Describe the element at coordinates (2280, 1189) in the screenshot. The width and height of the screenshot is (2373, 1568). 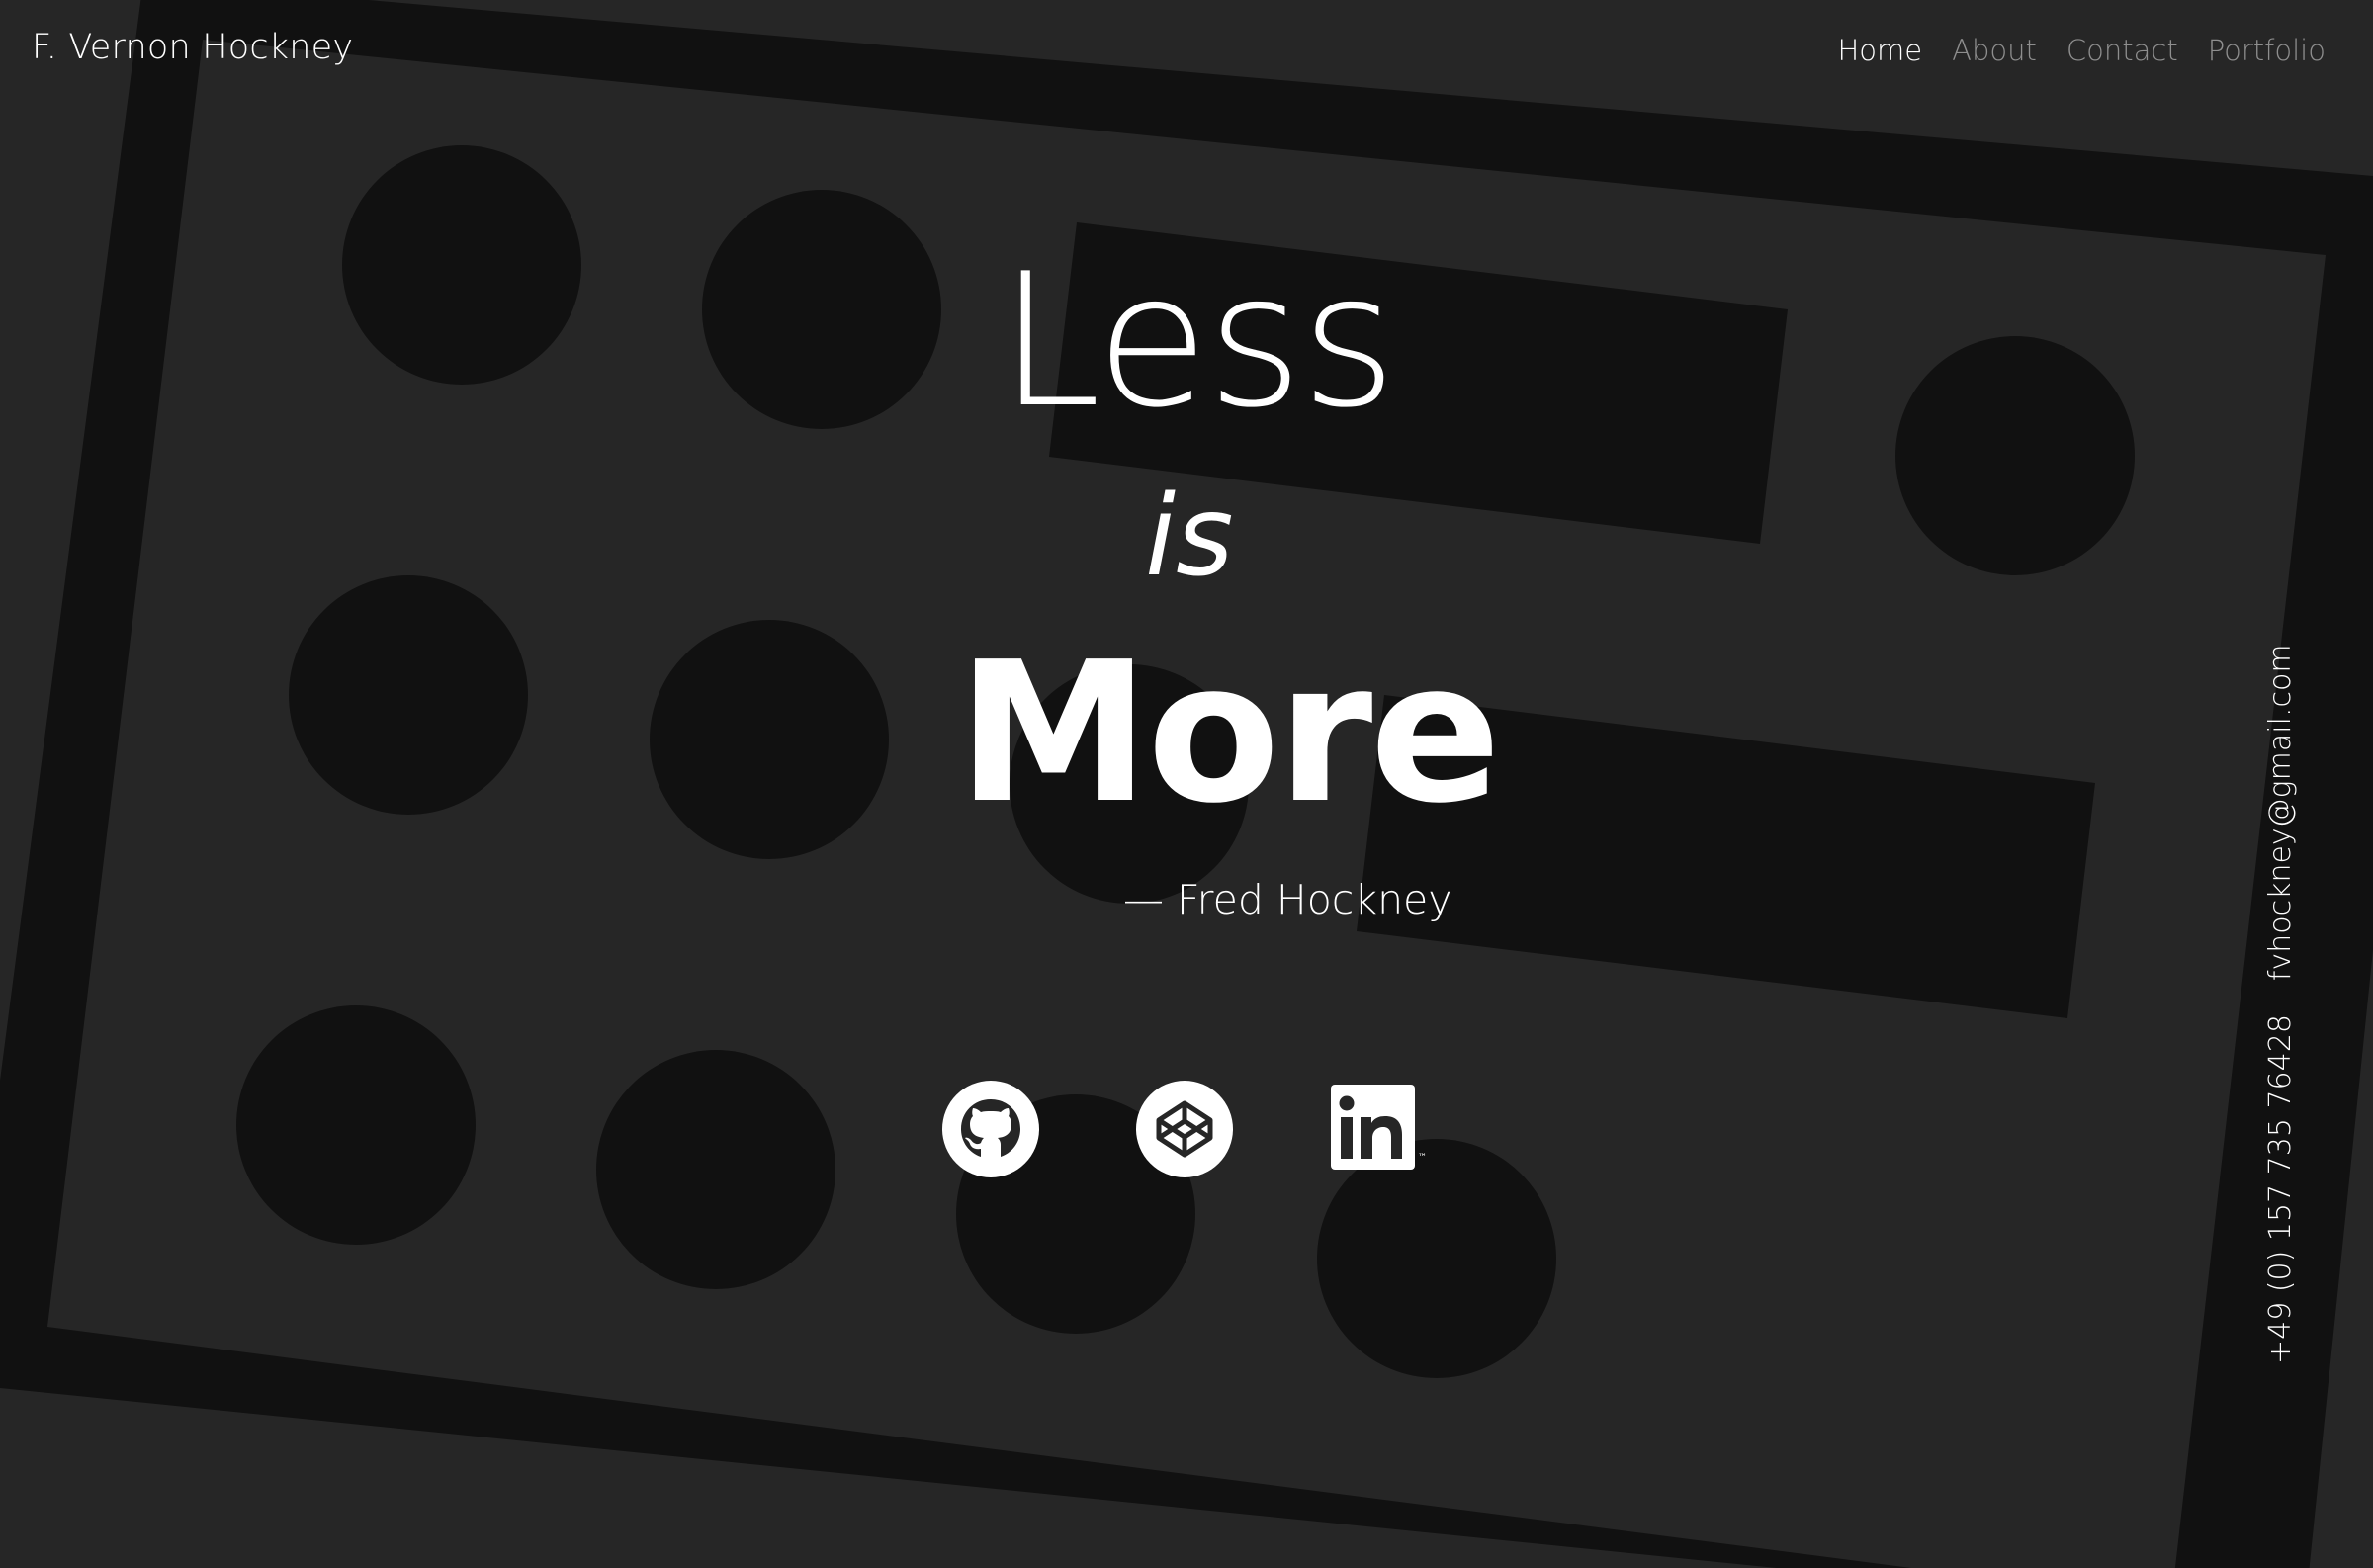
I see `contact-phone: +49 (0) 157 735 76428` at that location.